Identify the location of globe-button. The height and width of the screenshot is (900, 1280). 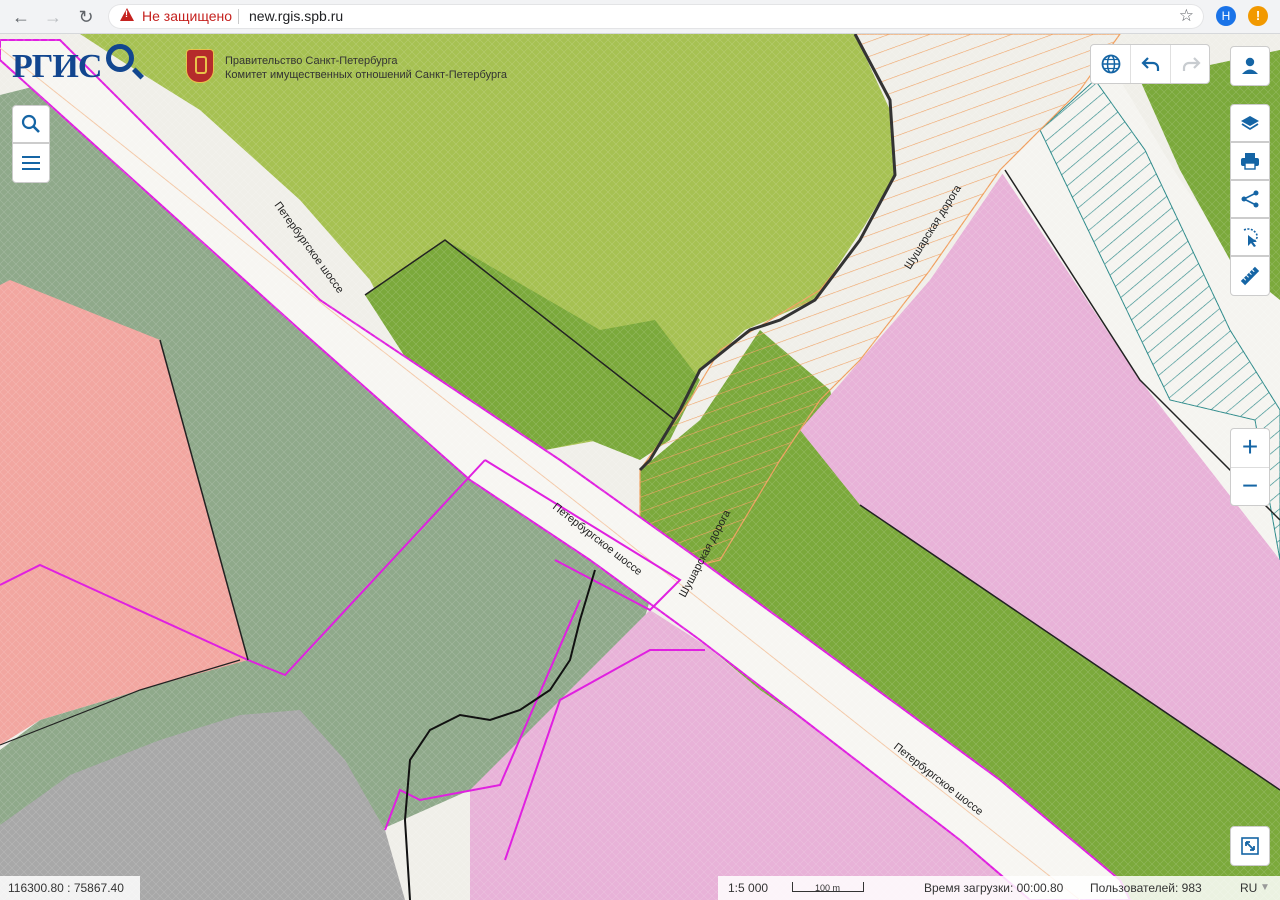
(1111, 64).